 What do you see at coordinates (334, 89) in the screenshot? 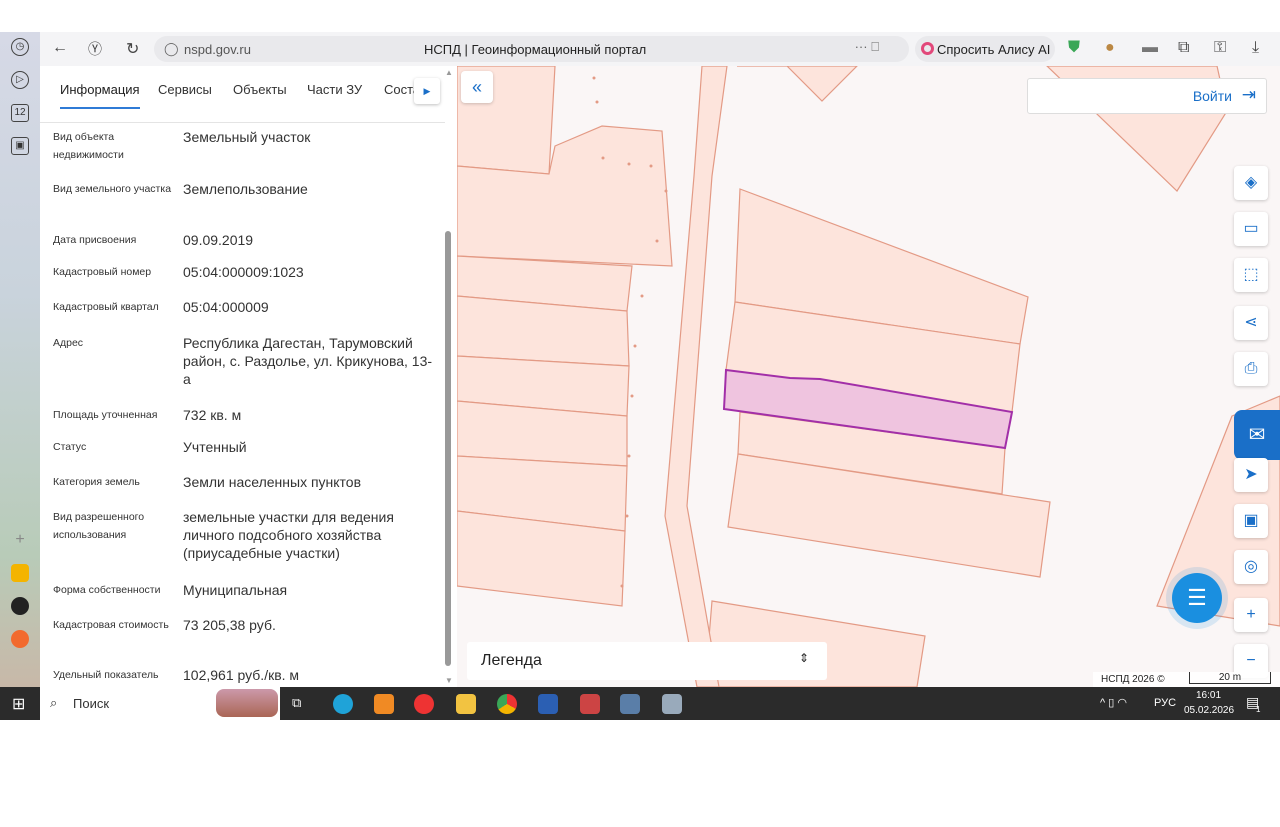
I see `tab-parts: Части ЗУ` at bounding box center [334, 89].